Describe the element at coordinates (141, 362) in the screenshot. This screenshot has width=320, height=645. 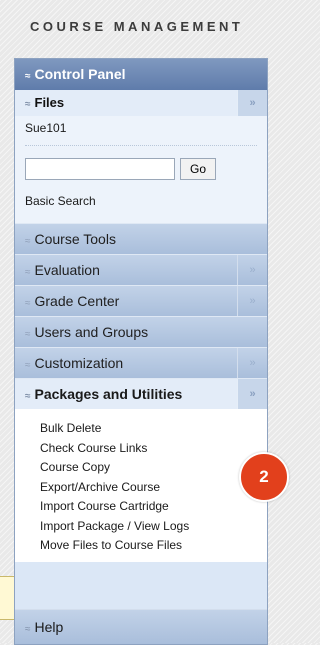
I see `section-customization: ≈ Customization »` at that location.